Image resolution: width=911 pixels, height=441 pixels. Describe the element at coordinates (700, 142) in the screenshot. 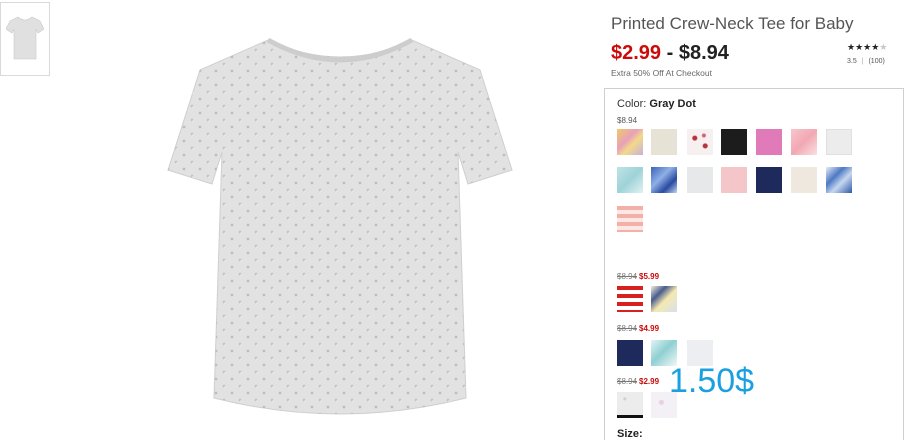

I see `swatch-white-red-dots` at that location.